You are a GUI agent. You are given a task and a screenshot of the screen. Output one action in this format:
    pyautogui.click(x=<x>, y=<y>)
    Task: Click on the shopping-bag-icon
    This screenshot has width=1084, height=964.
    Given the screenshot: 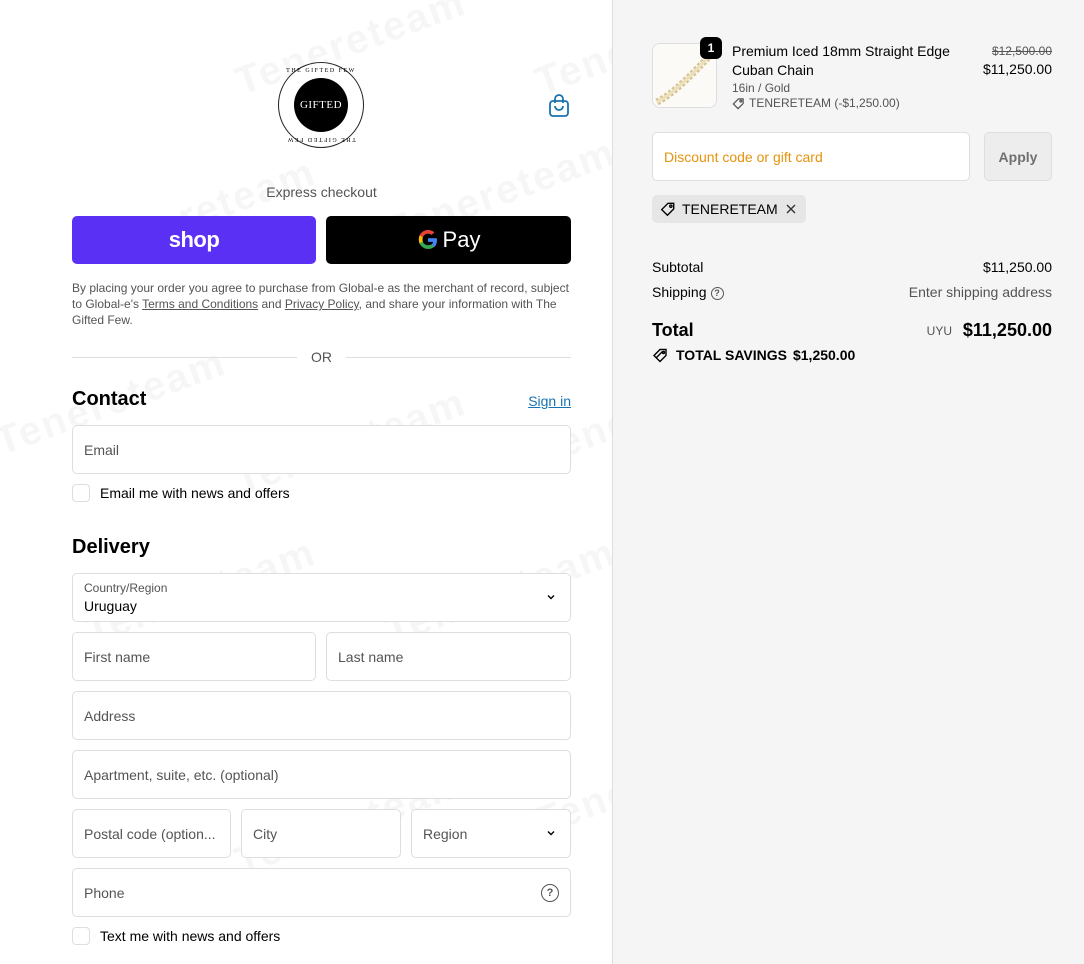 What is the action you would take?
    pyautogui.click(x=559, y=106)
    